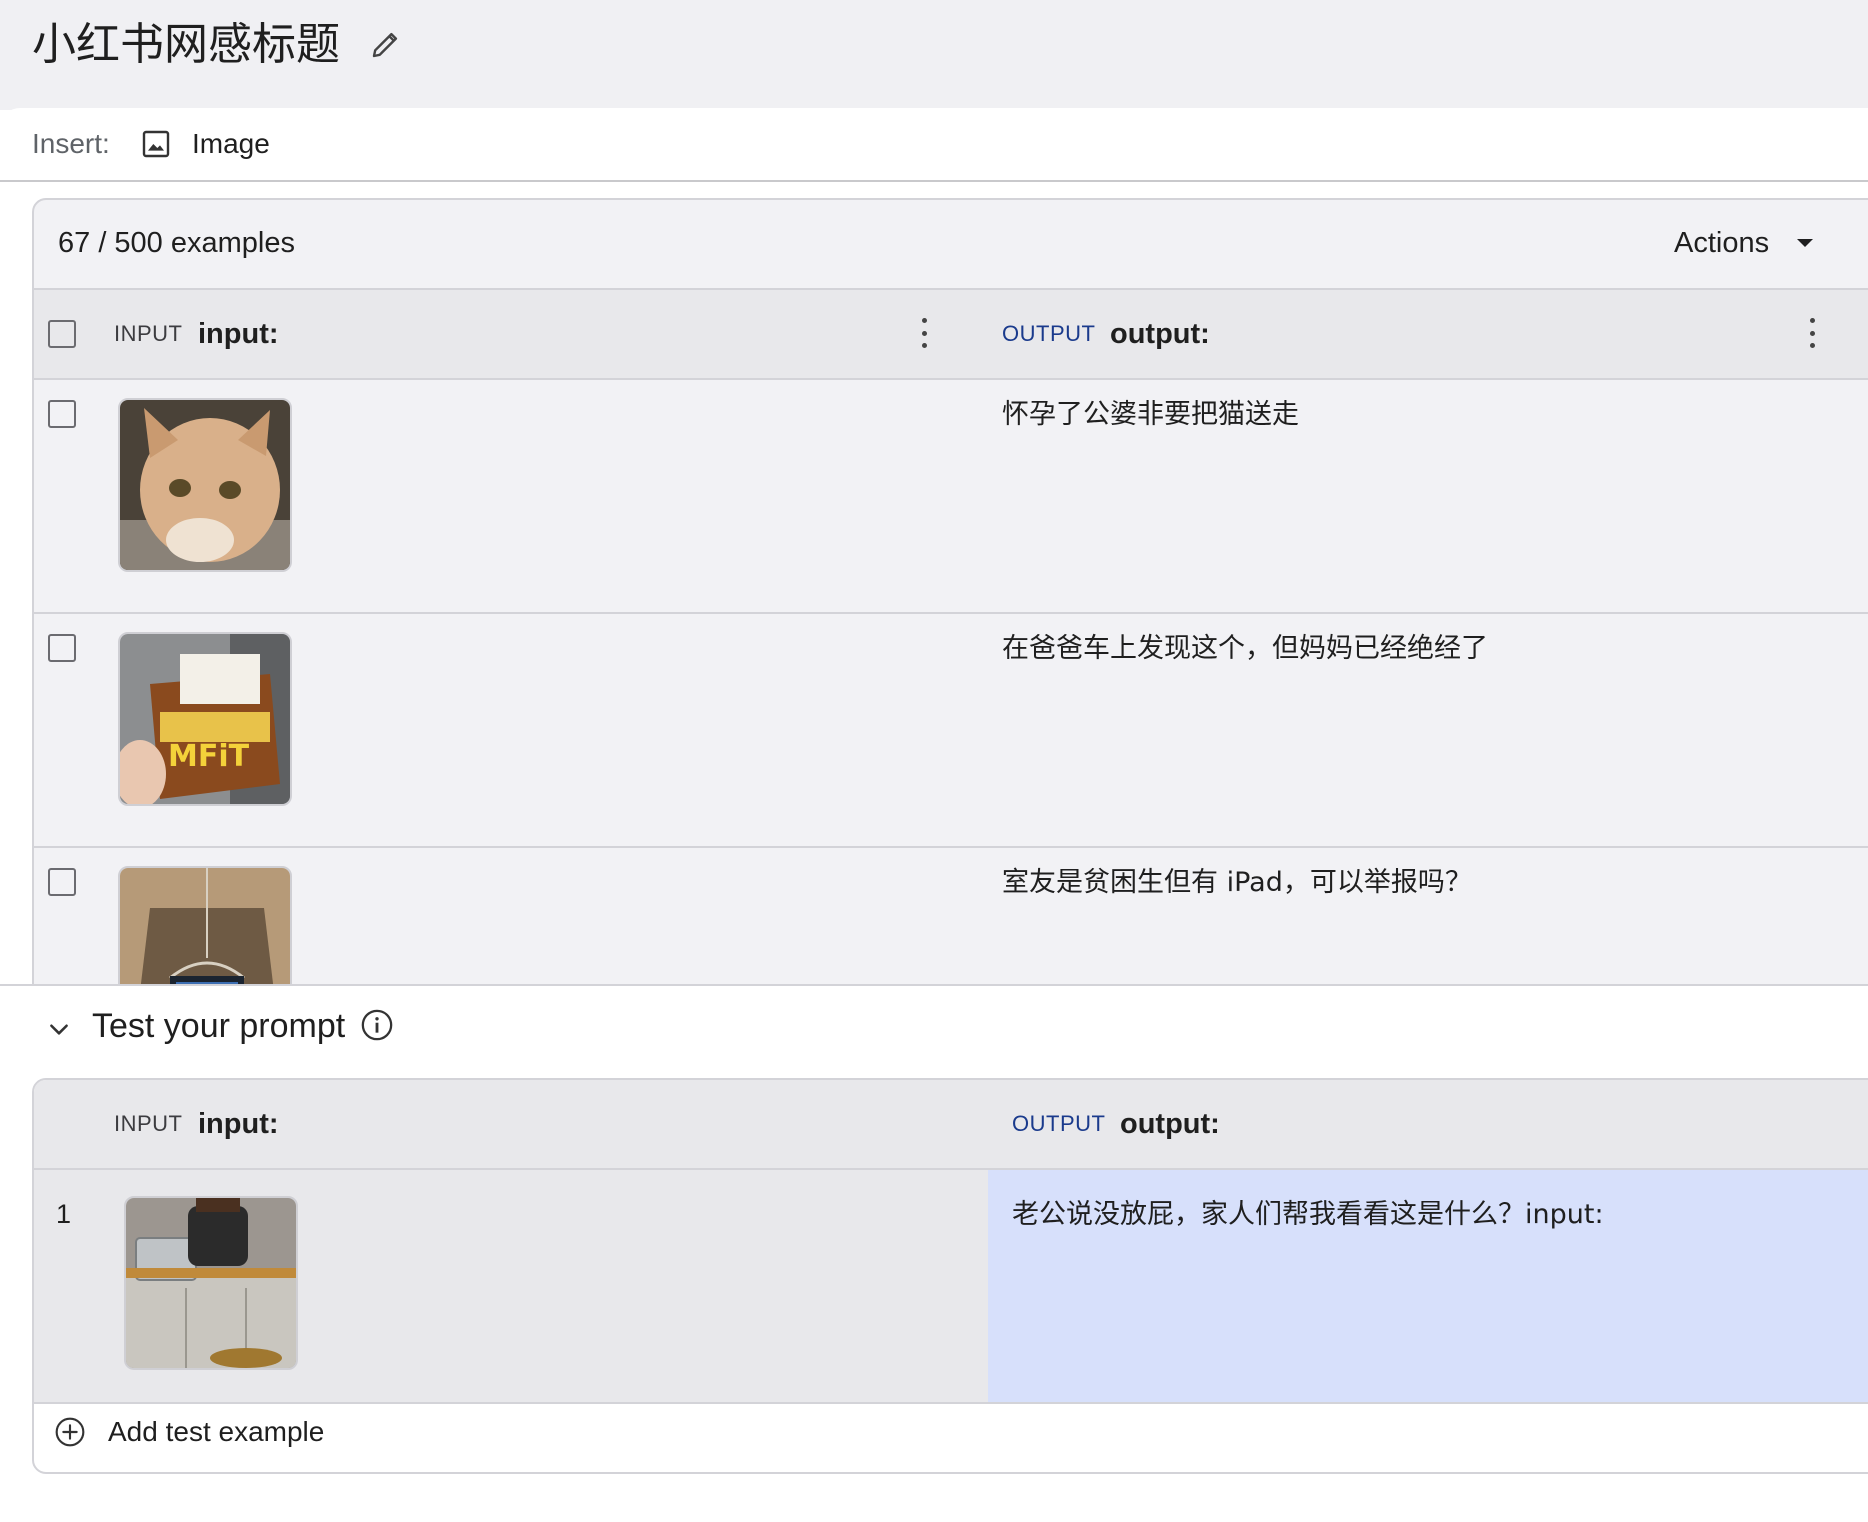 The height and width of the screenshot is (1522, 1868). I want to click on test-input-tag: INPUT, so click(148, 1123).